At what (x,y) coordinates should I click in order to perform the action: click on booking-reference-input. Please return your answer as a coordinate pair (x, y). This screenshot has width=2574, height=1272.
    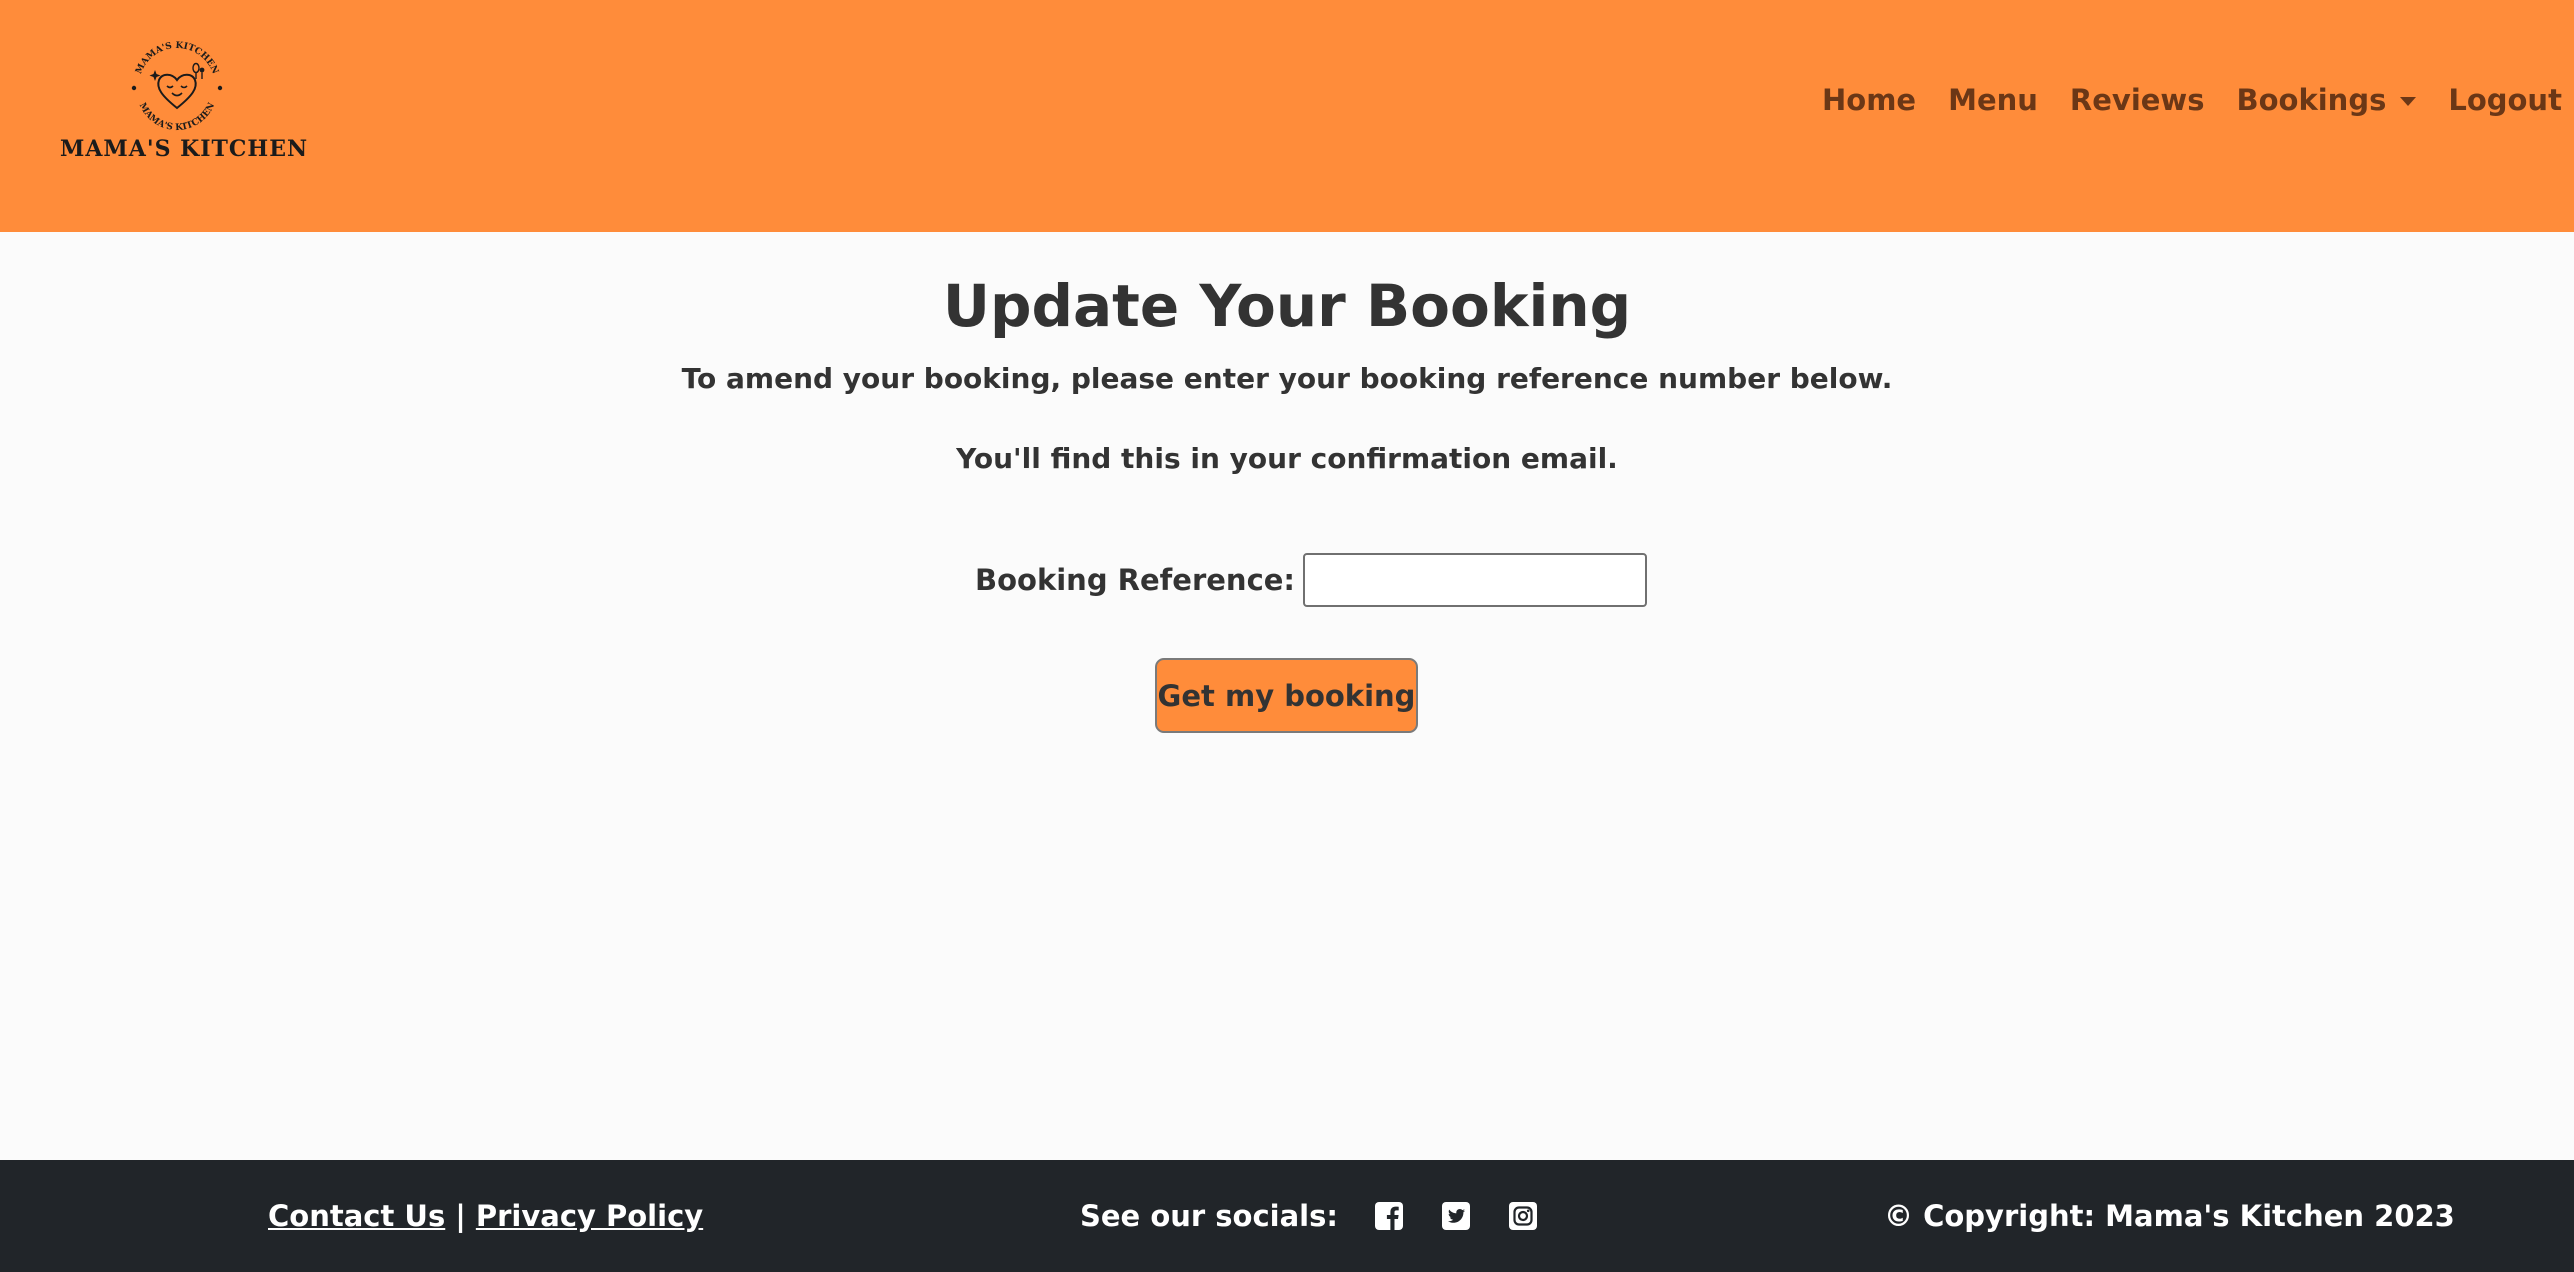
    Looking at the image, I should click on (1475, 580).